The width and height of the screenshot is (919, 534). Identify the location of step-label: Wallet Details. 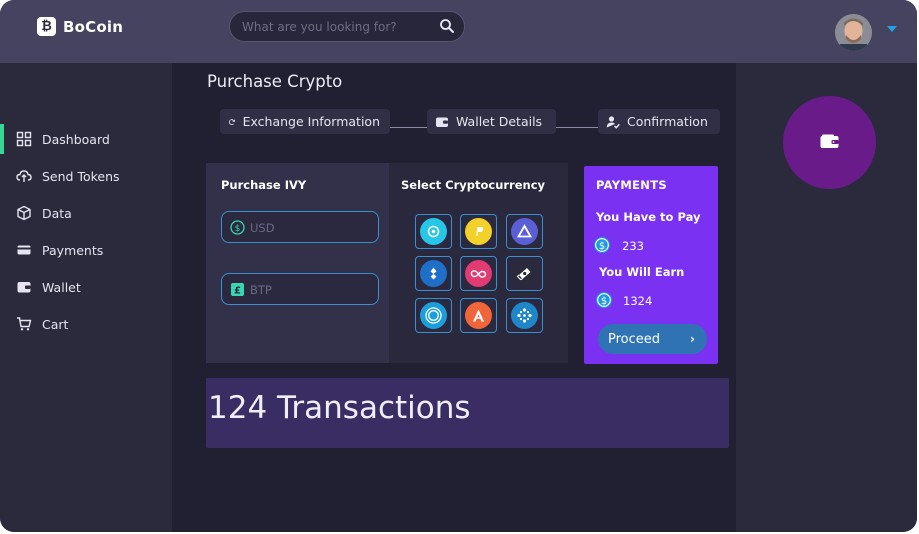
(499, 121).